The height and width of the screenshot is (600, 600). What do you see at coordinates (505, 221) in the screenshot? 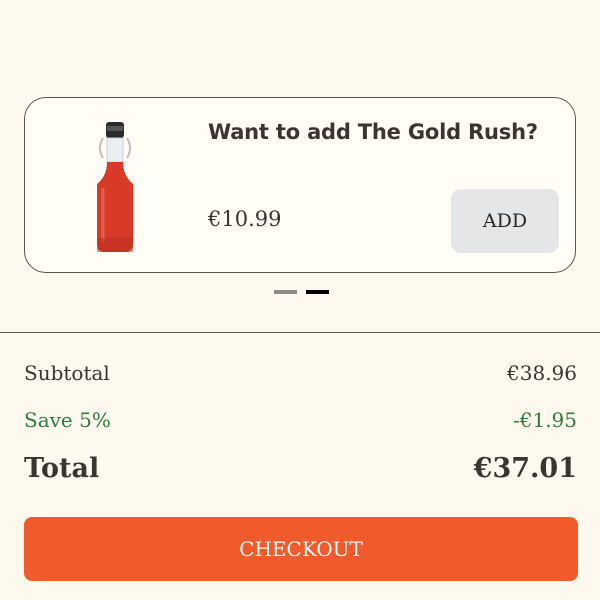
I see `add-button: ADD` at bounding box center [505, 221].